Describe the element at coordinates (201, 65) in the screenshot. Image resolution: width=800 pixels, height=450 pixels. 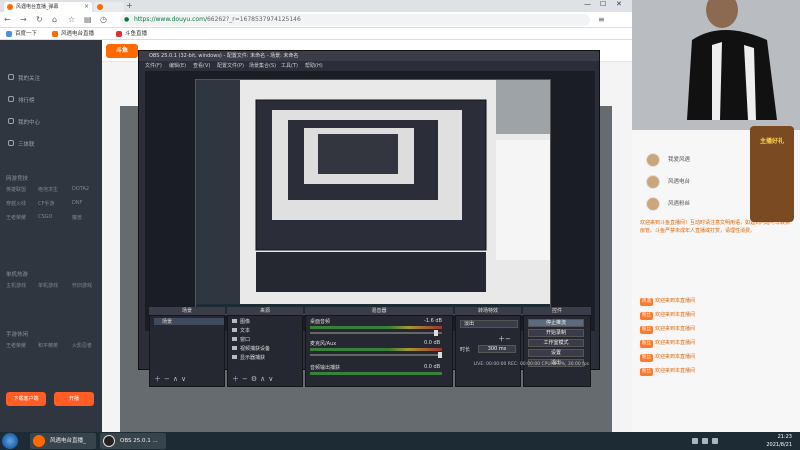
I see `obs-menu-view: 查看(V)` at that location.